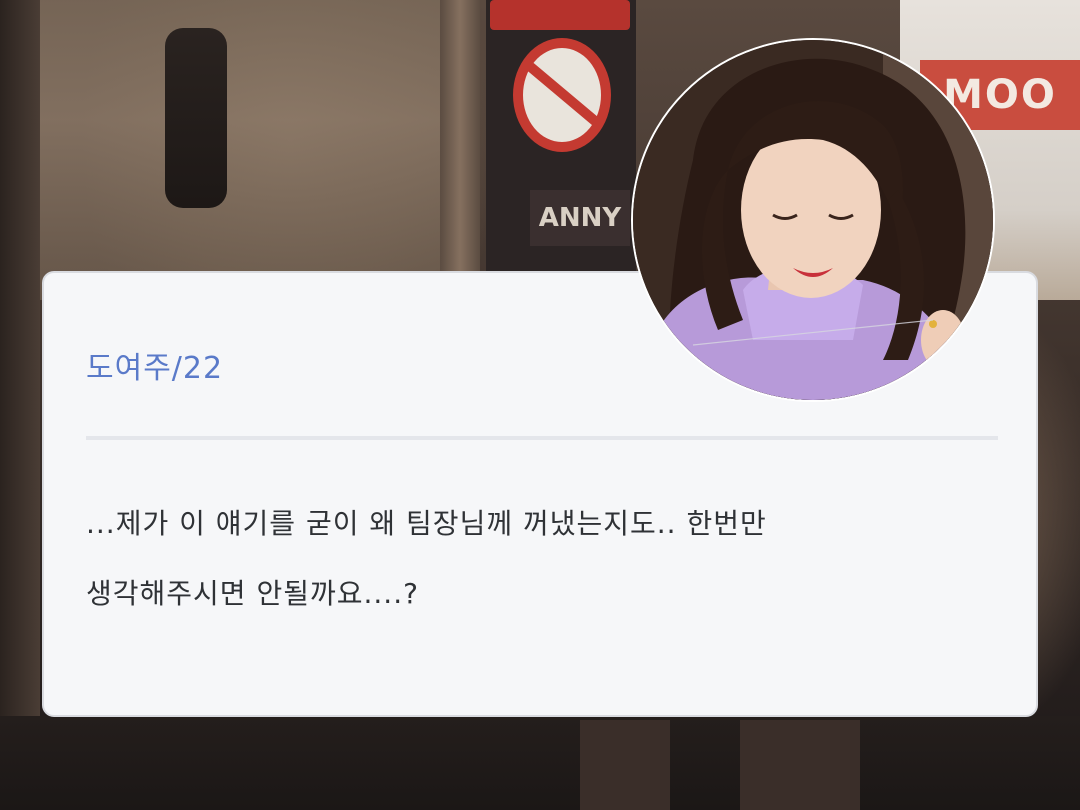  I want to click on background-floor, so click(540, 763).